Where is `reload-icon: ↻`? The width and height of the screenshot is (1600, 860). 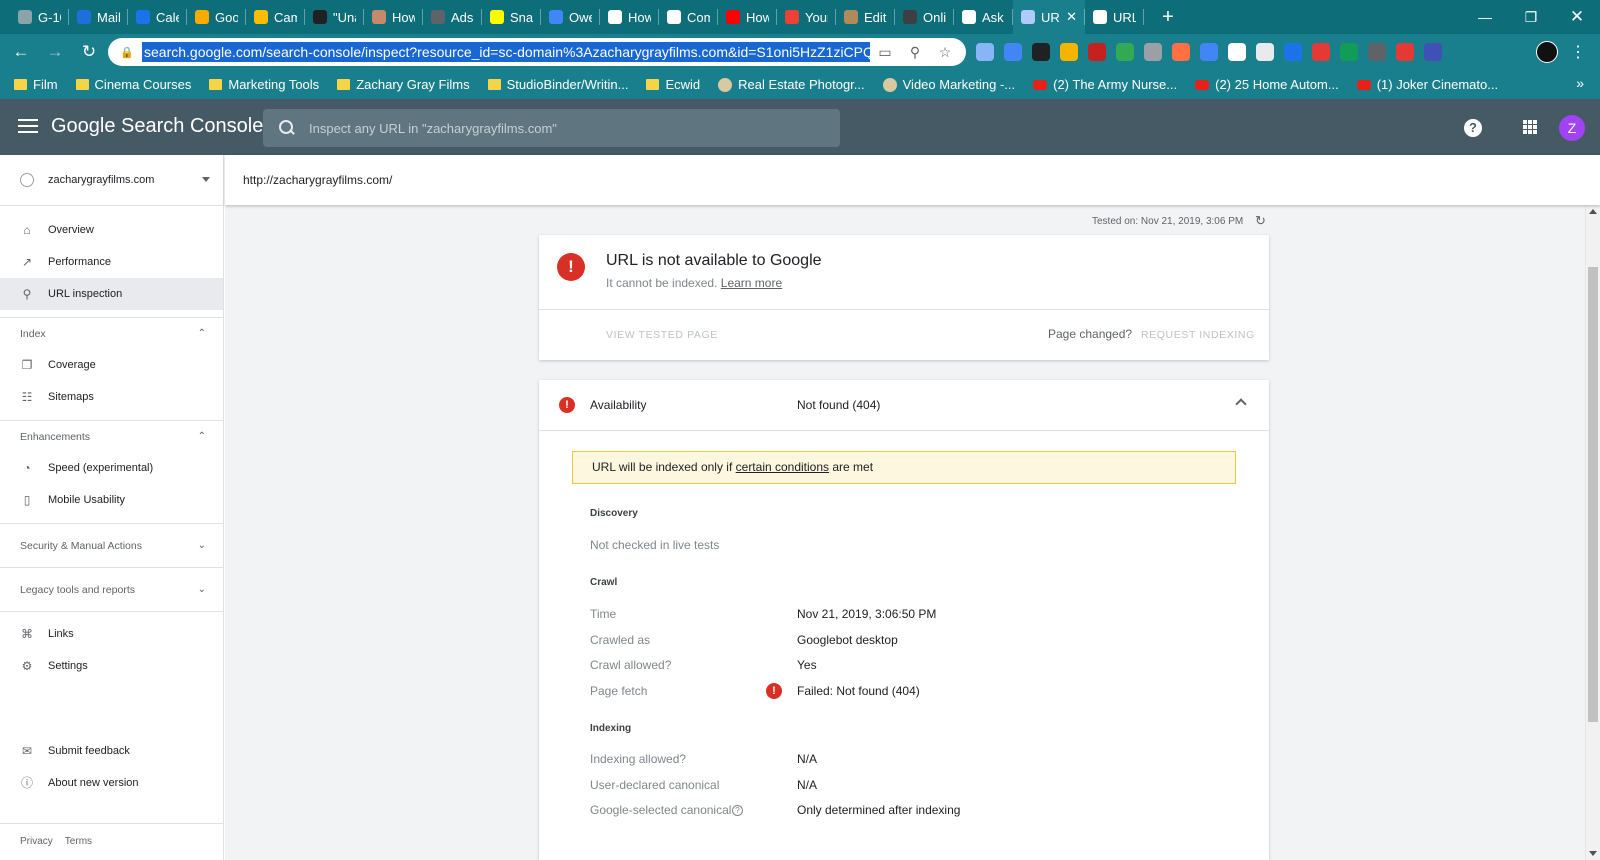
reload-icon: ↻ is located at coordinates (89, 52).